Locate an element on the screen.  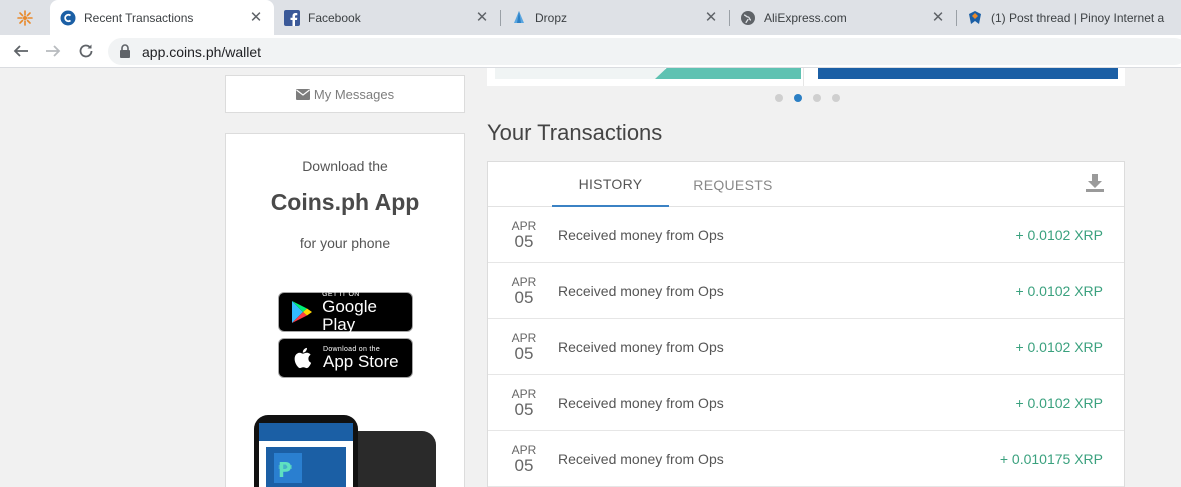
forward-button is located at coordinates (53, 51).